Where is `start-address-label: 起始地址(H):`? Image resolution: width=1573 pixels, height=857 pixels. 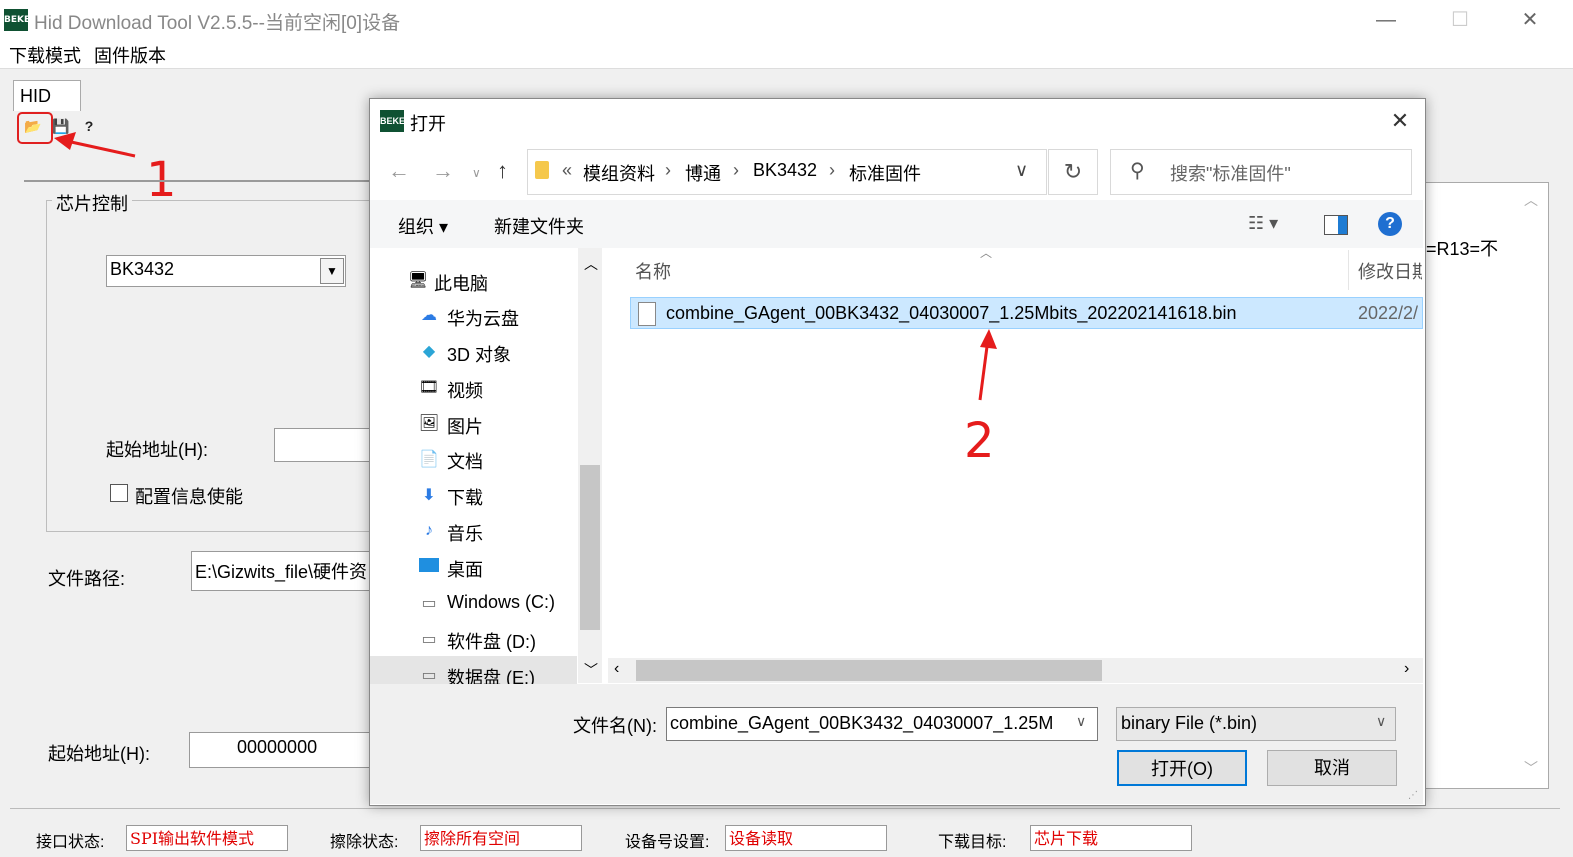
start-address-label: 起始地址(H): is located at coordinates (157, 450).